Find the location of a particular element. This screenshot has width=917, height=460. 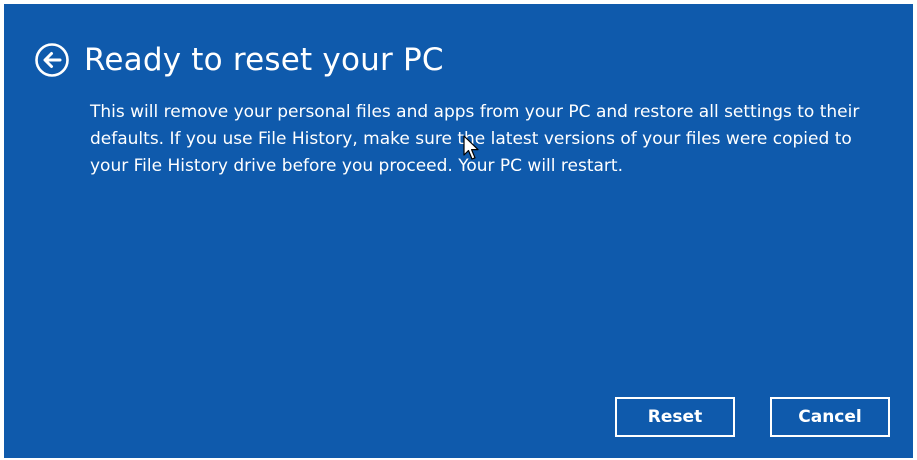

reset-button: Reset is located at coordinates (675, 417).